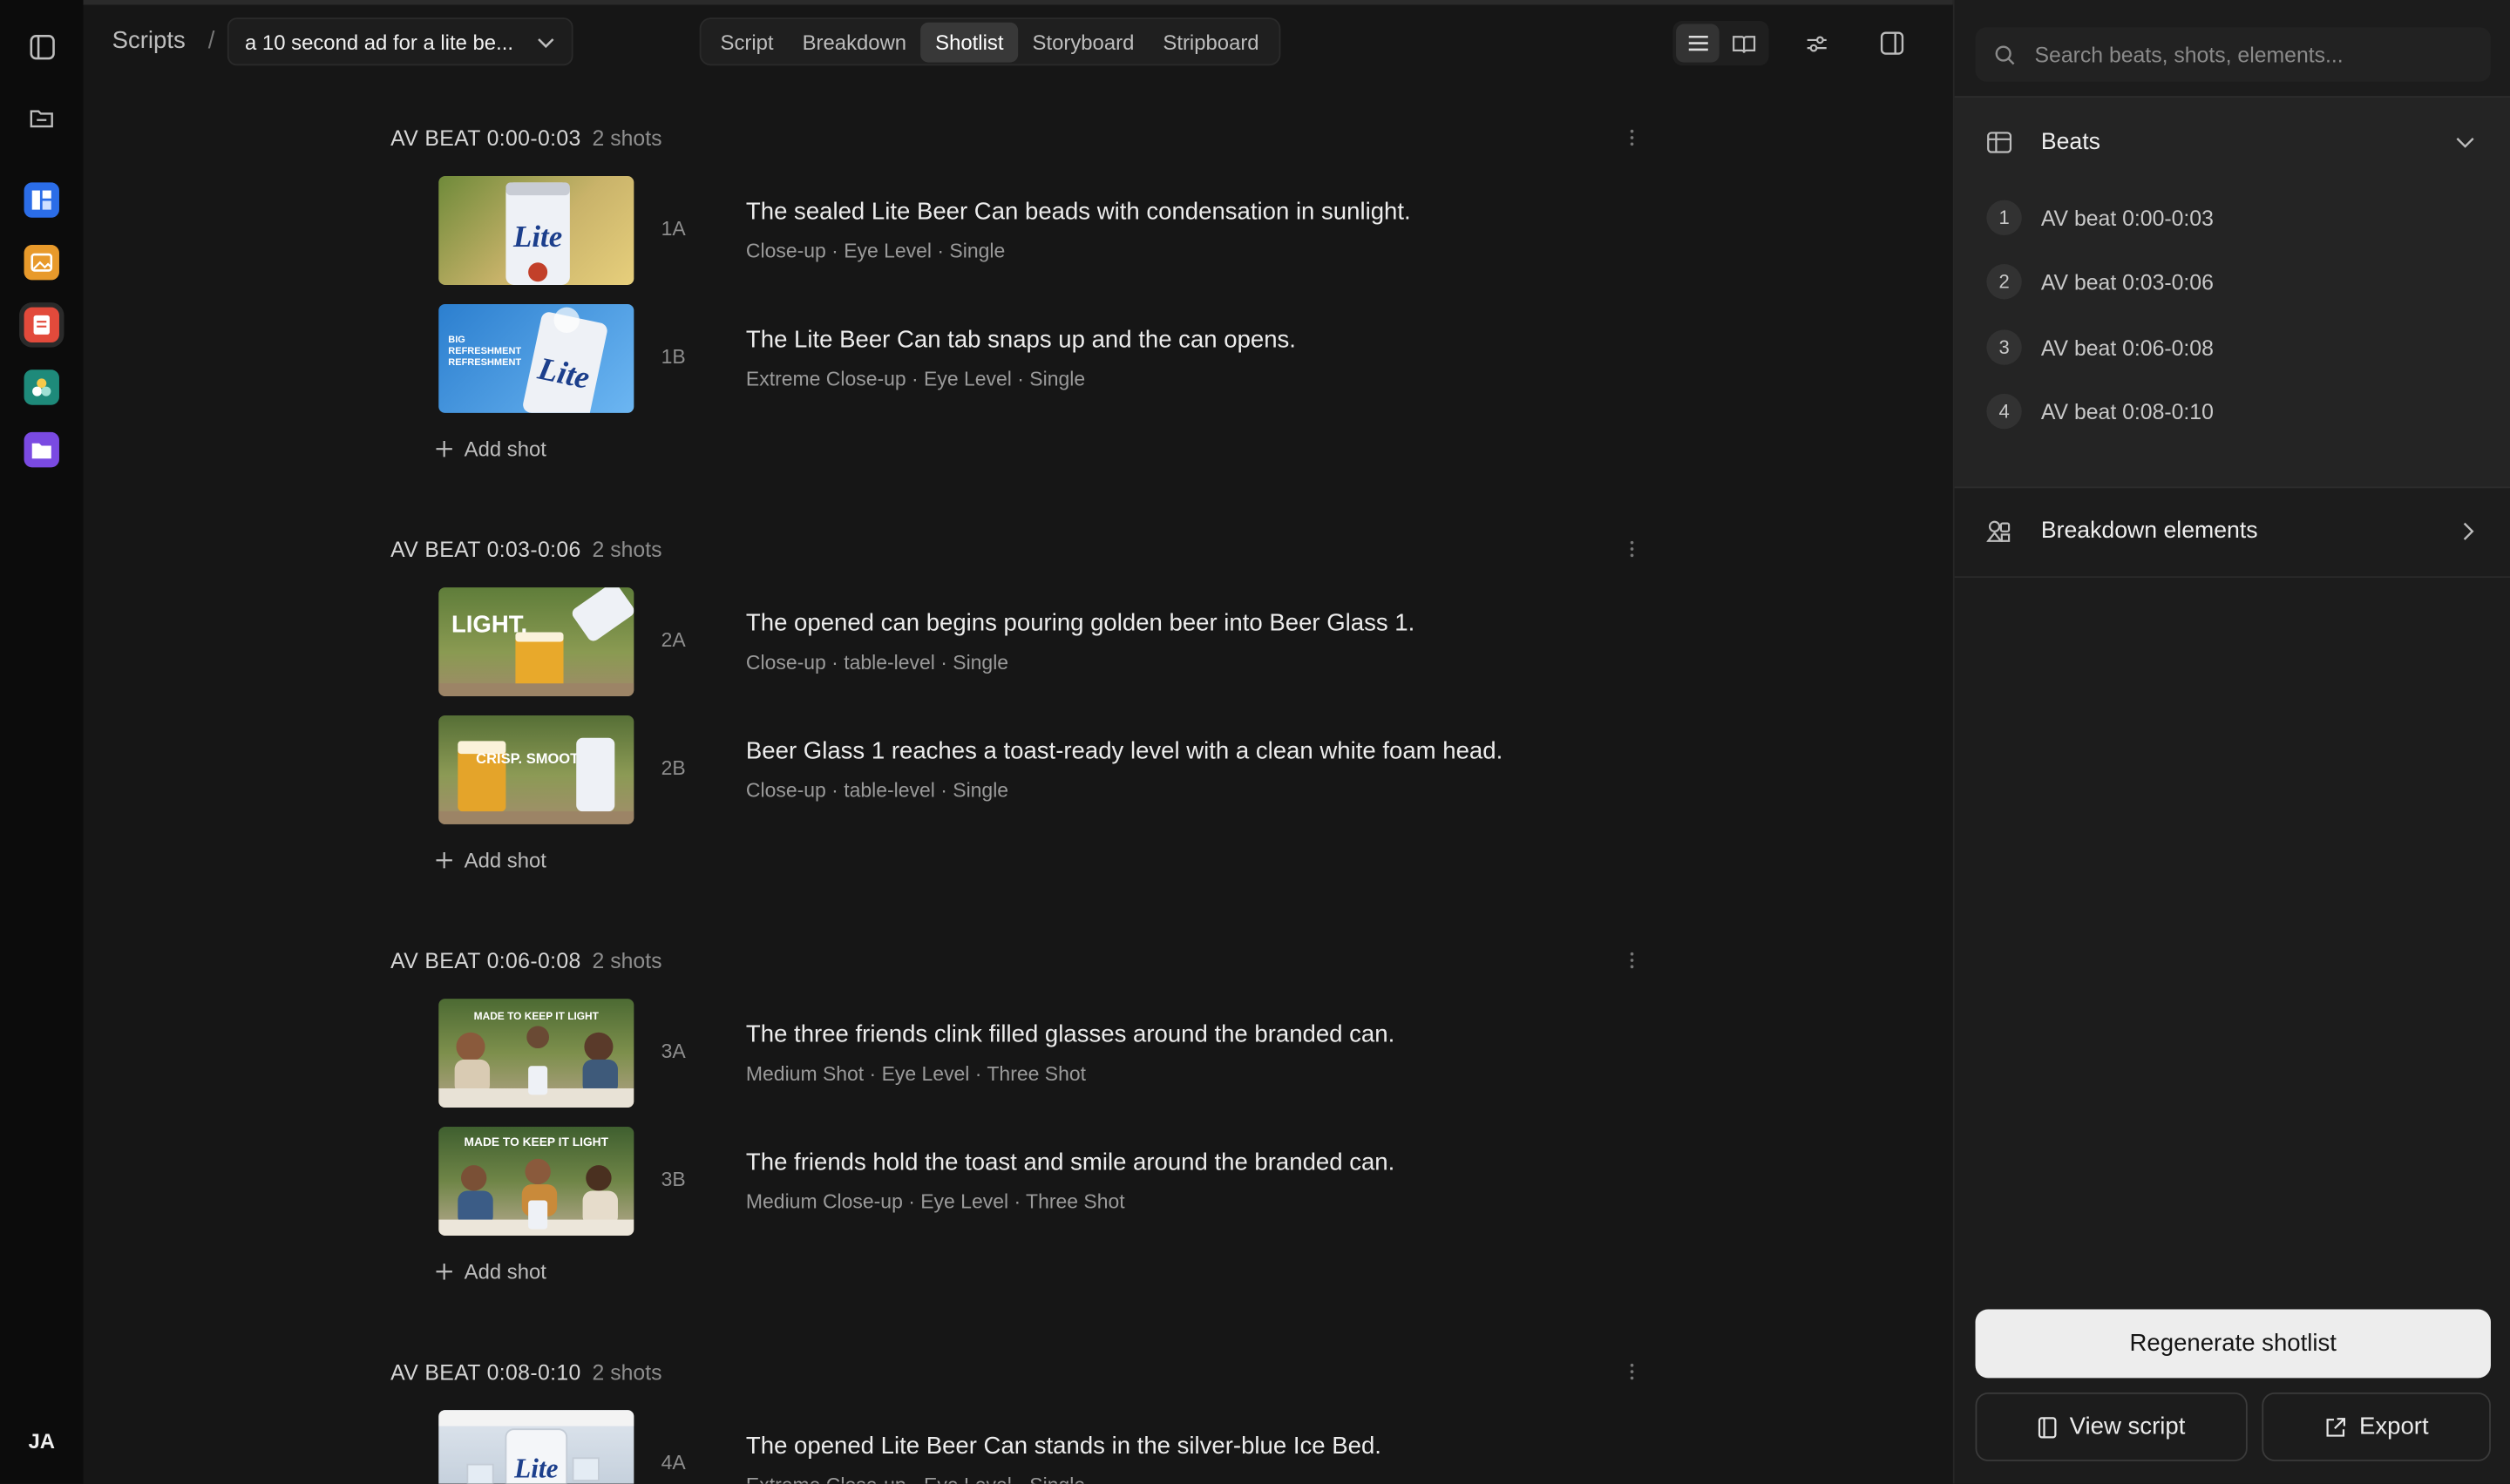 The width and height of the screenshot is (2510, 1484). What do you see at coordinates (537, 237) in the screenshot?
I see `thumb-label: Lite` at bounding box center [537, 237].